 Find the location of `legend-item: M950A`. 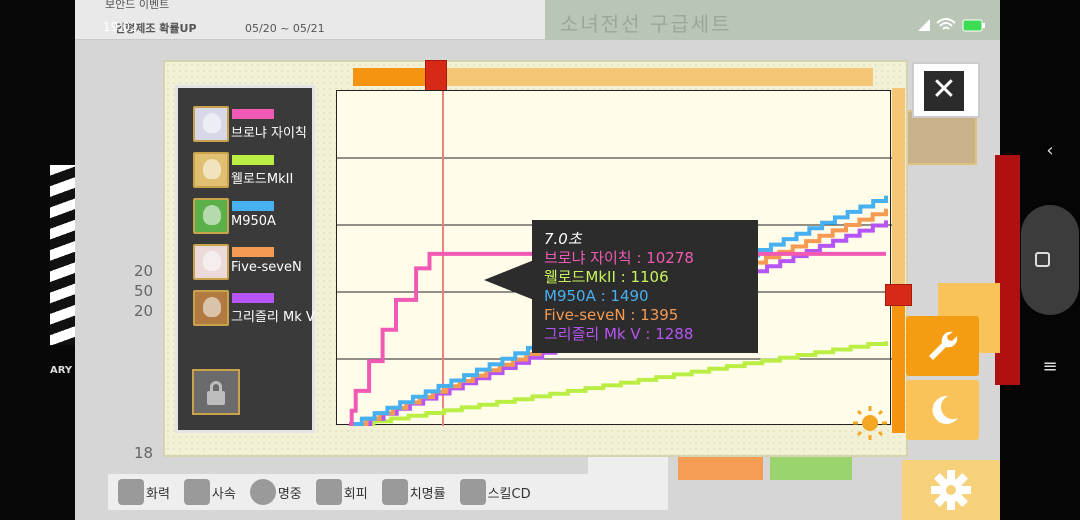

legend-item: M950A is located at coordinates (254, 218).